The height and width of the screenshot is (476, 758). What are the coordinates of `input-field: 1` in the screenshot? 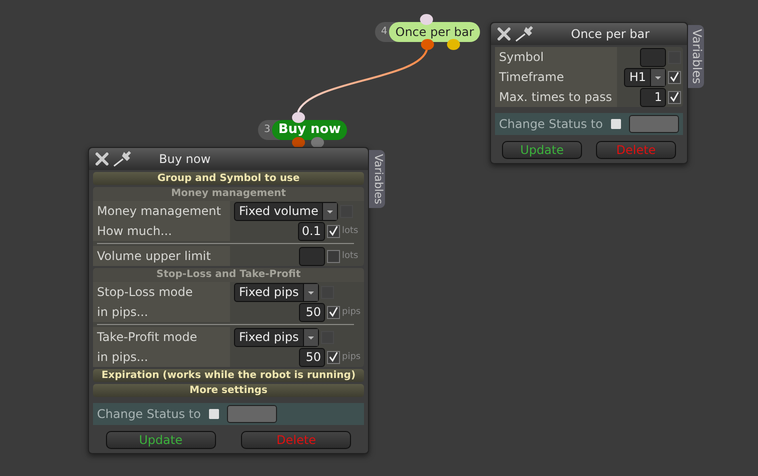 It's located at (653, 97).